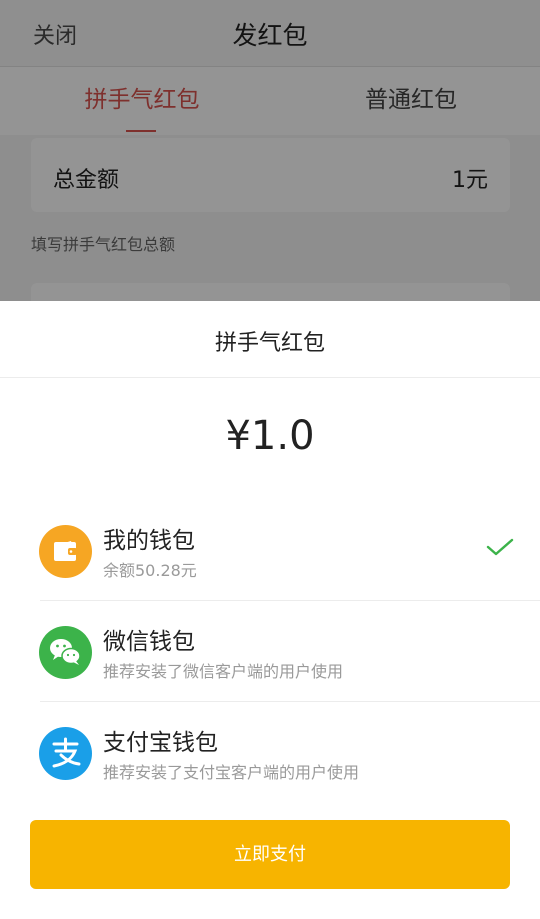  Describe the element at coordinates (65, 753) in the screenshot. I see `alipay-icon` at that location.